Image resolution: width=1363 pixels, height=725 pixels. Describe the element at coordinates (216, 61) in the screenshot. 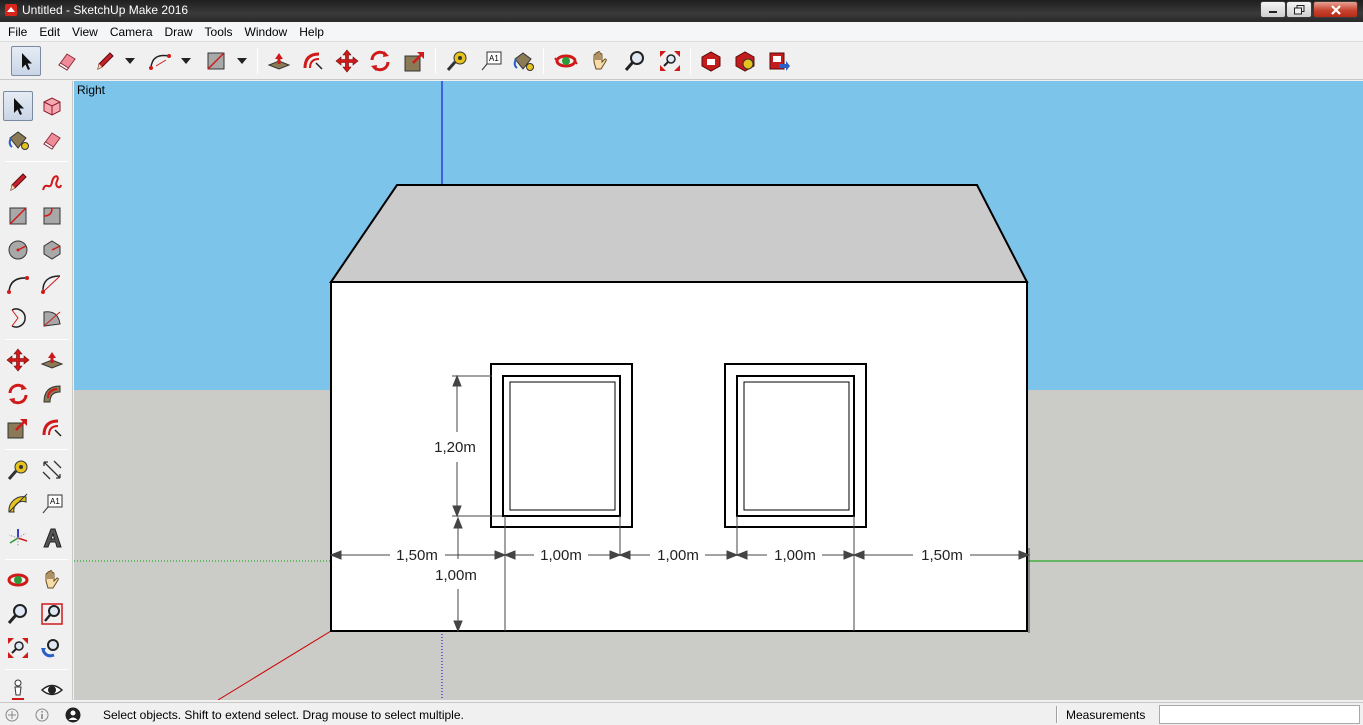

I see `rectangle-tool-button` at that location.